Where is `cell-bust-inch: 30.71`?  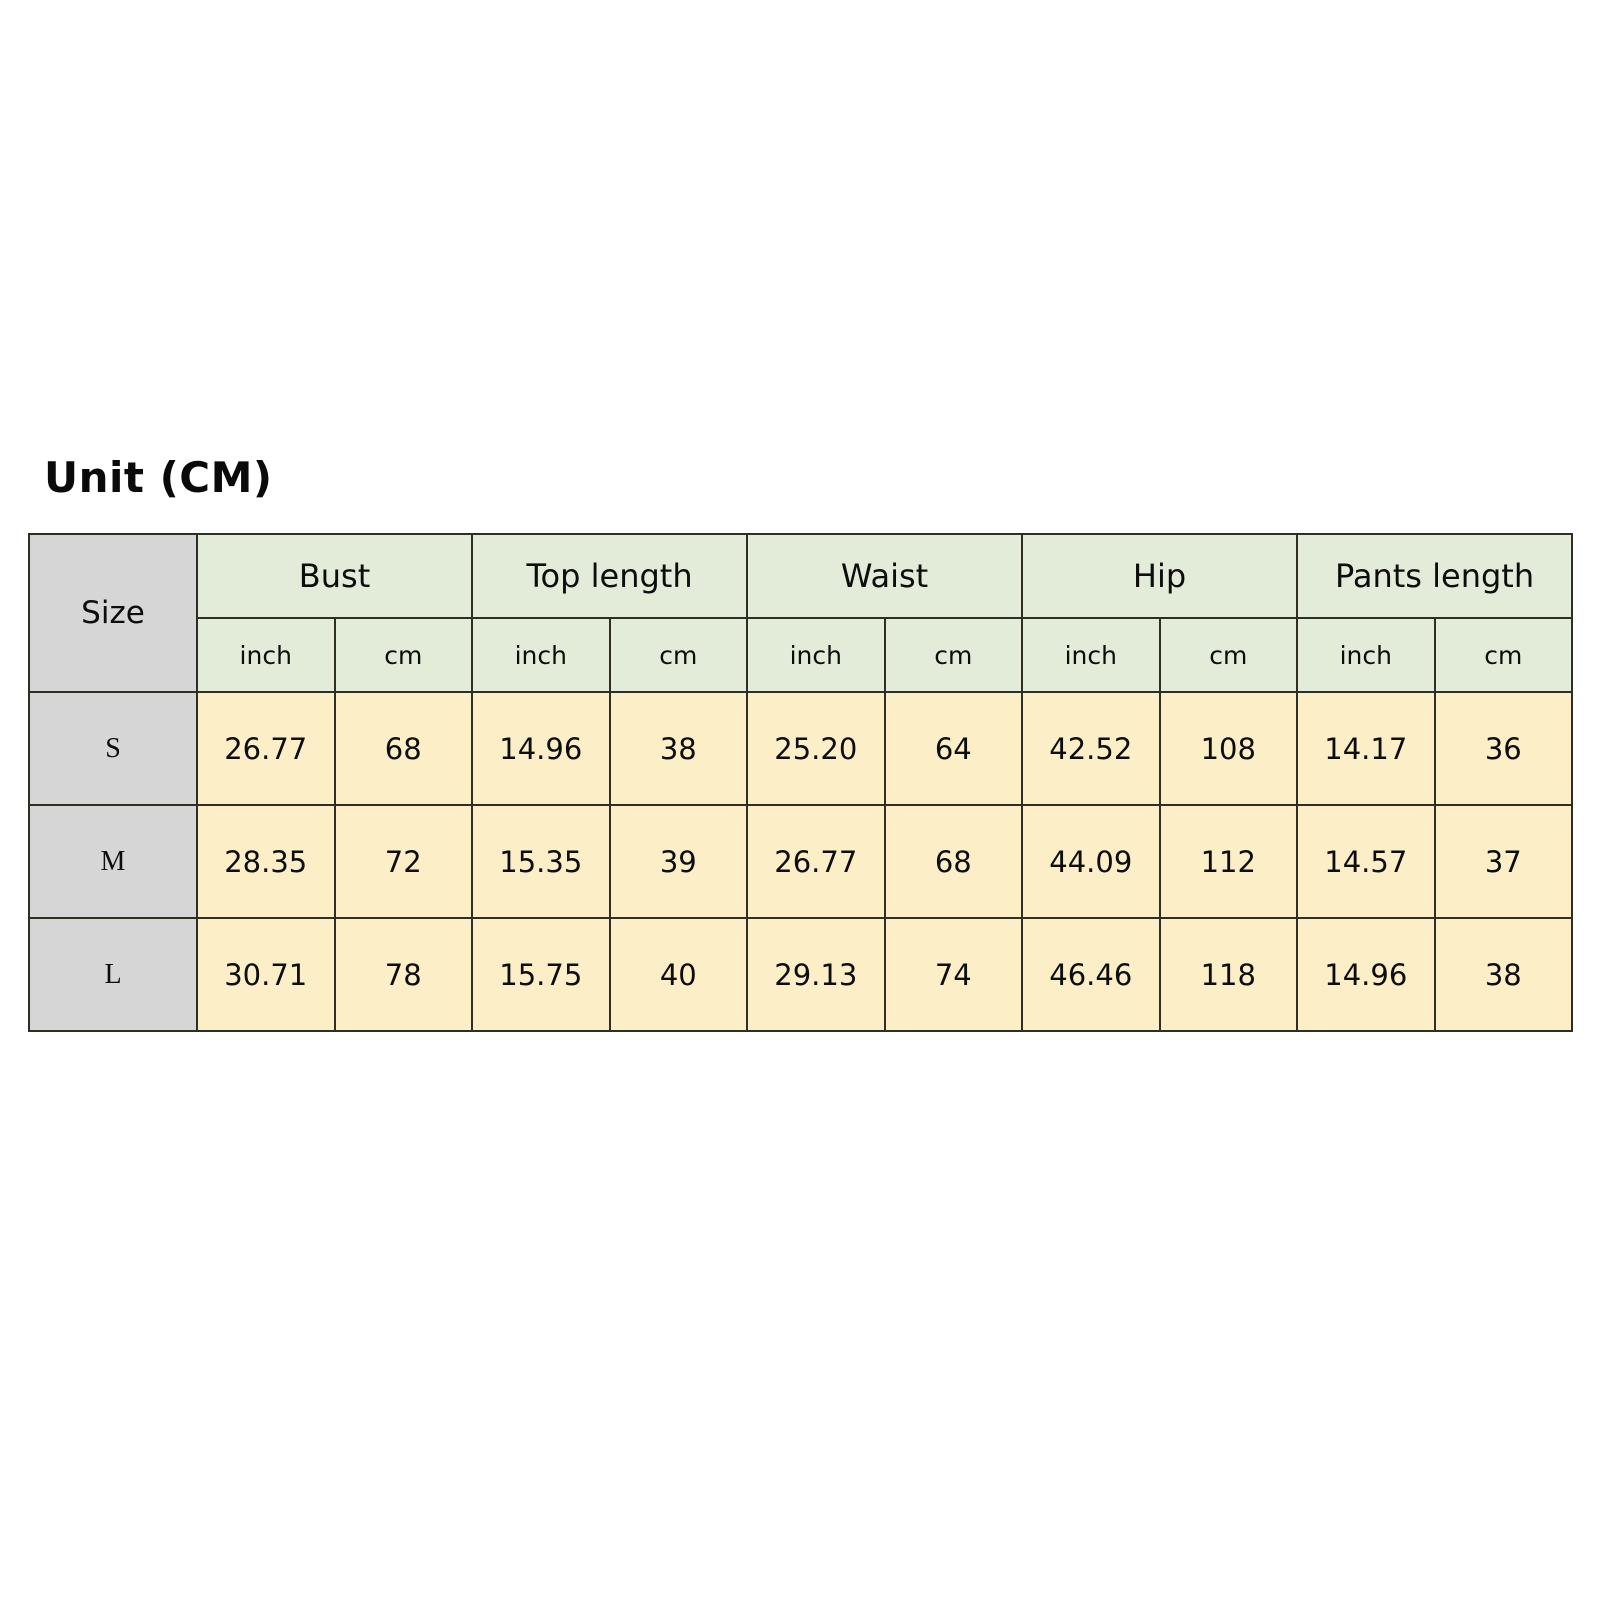
cell-bust-inch: 30.71 is located at coordinates (266, 974).